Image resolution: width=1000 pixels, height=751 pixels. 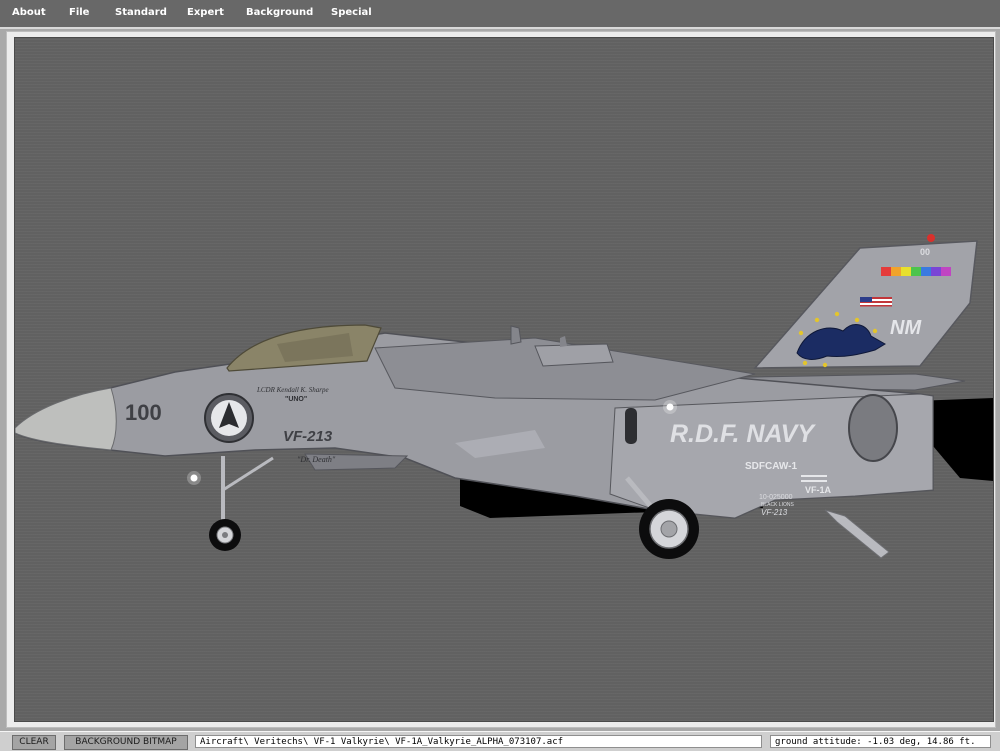 I want to click on menu-background: Background, so click(x=279, y=12).